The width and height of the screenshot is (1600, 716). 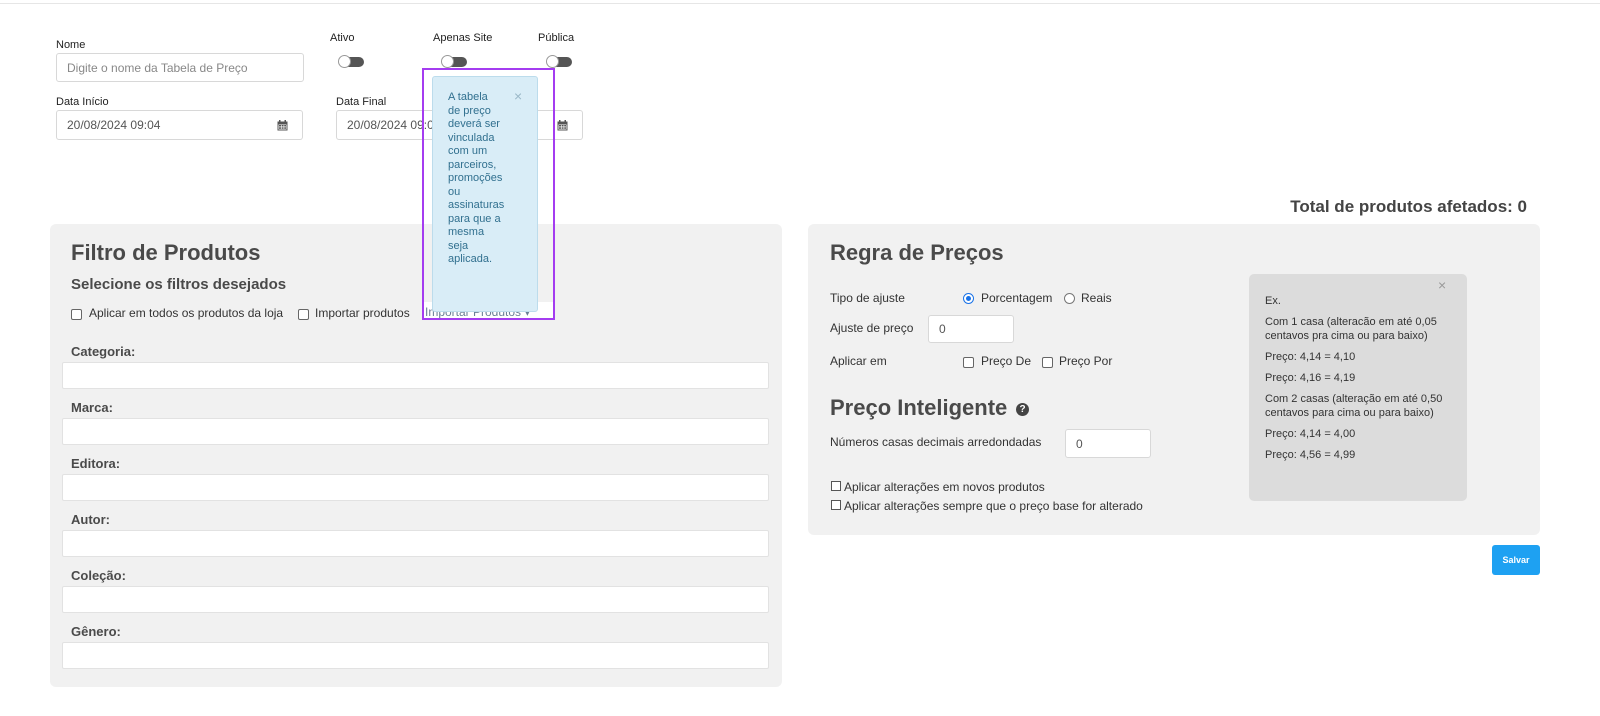 What do you see at coordinates (1108, 443) in the screenshot?
I see `casas-decimais-input: 0` at bounding box center [1108, 443].